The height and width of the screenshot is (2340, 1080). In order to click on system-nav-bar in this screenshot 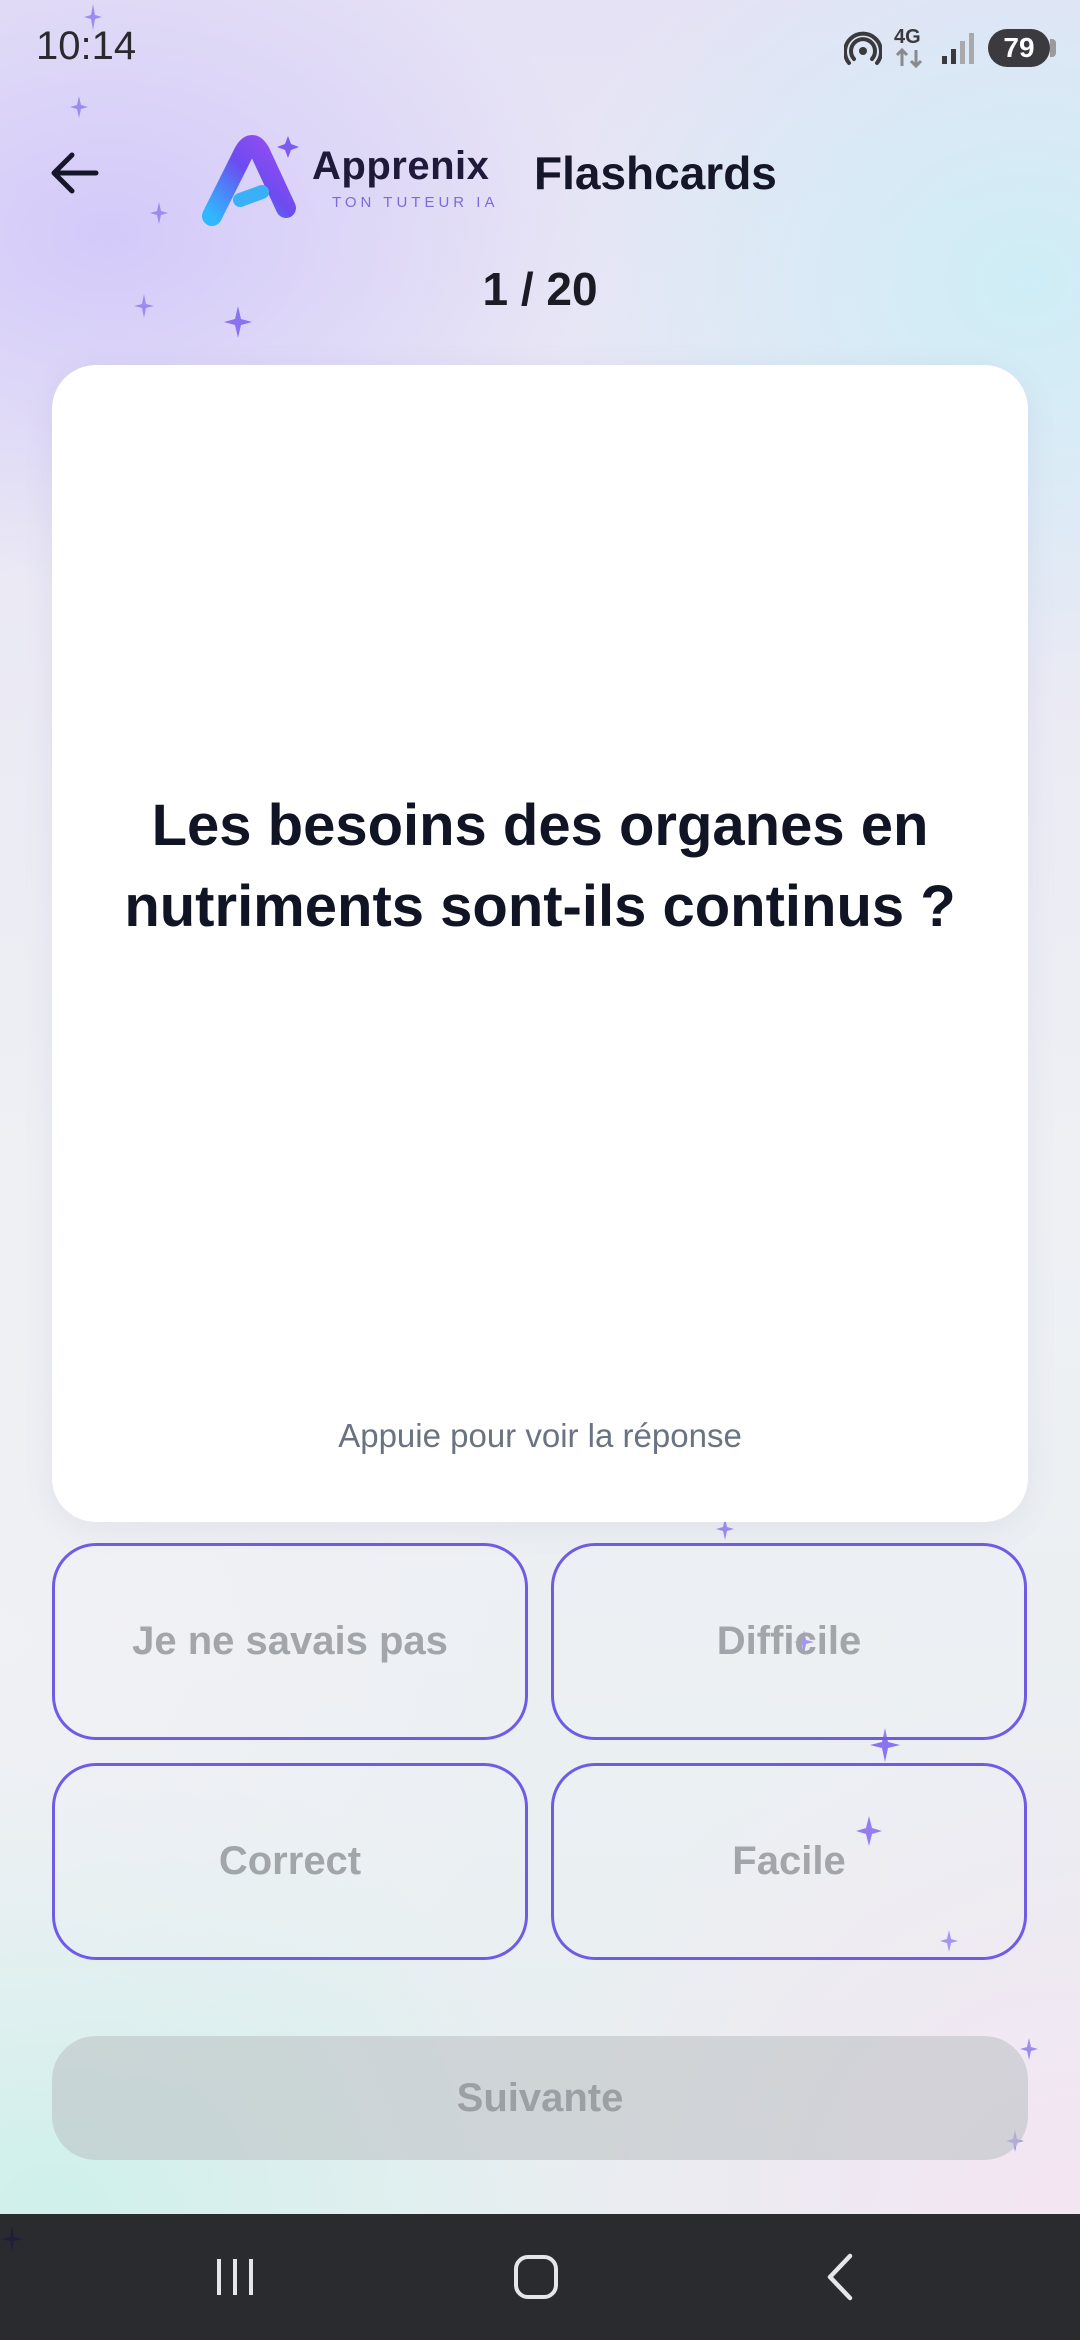, I will do `click(540, 2277)`.